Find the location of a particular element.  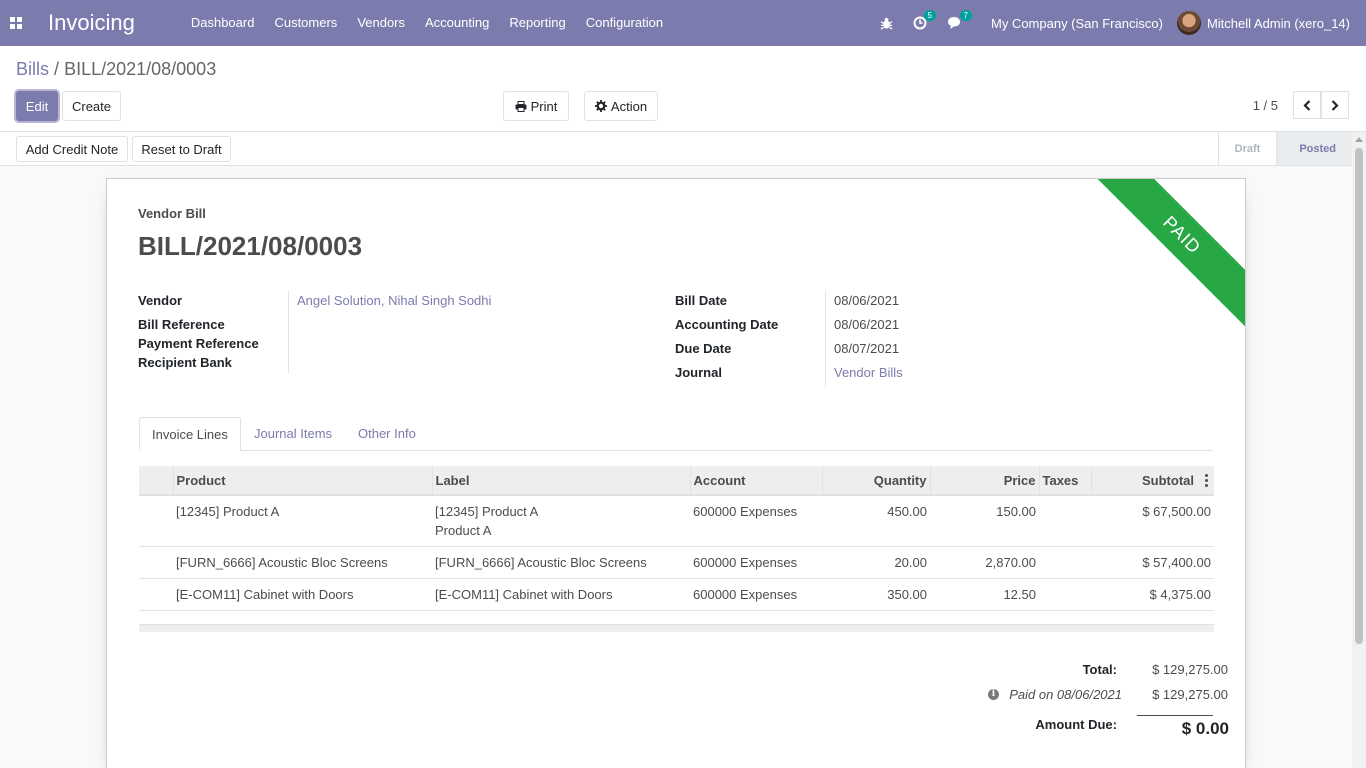

cell-product: [E-COM11] Cabinet with Doors is located at coordinates (302, 594).